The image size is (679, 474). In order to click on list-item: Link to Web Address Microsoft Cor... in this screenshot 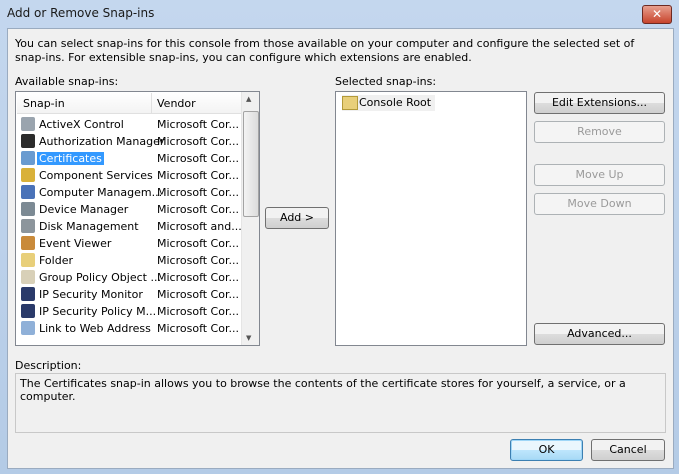, I will do `click(131, 328)`.